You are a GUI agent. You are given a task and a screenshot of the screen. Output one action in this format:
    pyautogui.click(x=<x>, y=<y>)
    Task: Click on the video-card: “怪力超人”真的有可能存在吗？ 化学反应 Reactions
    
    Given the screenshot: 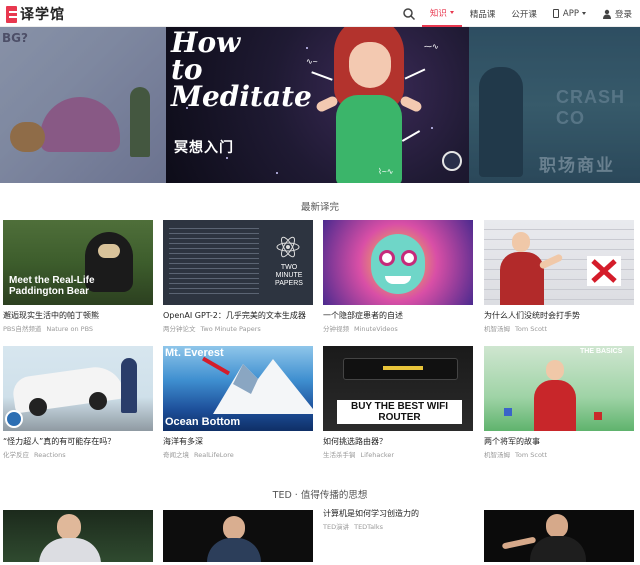 What is the action you would take?
    pyautogui.click(x=78, y=402)
    